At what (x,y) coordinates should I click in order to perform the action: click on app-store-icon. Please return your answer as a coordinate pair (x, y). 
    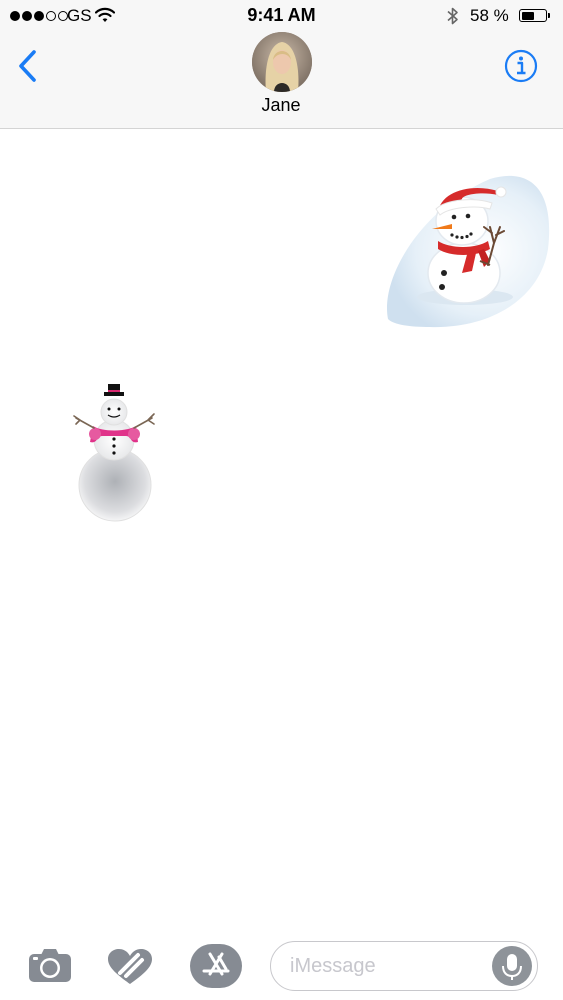
    Looking at the image, I should click on (216, 966).